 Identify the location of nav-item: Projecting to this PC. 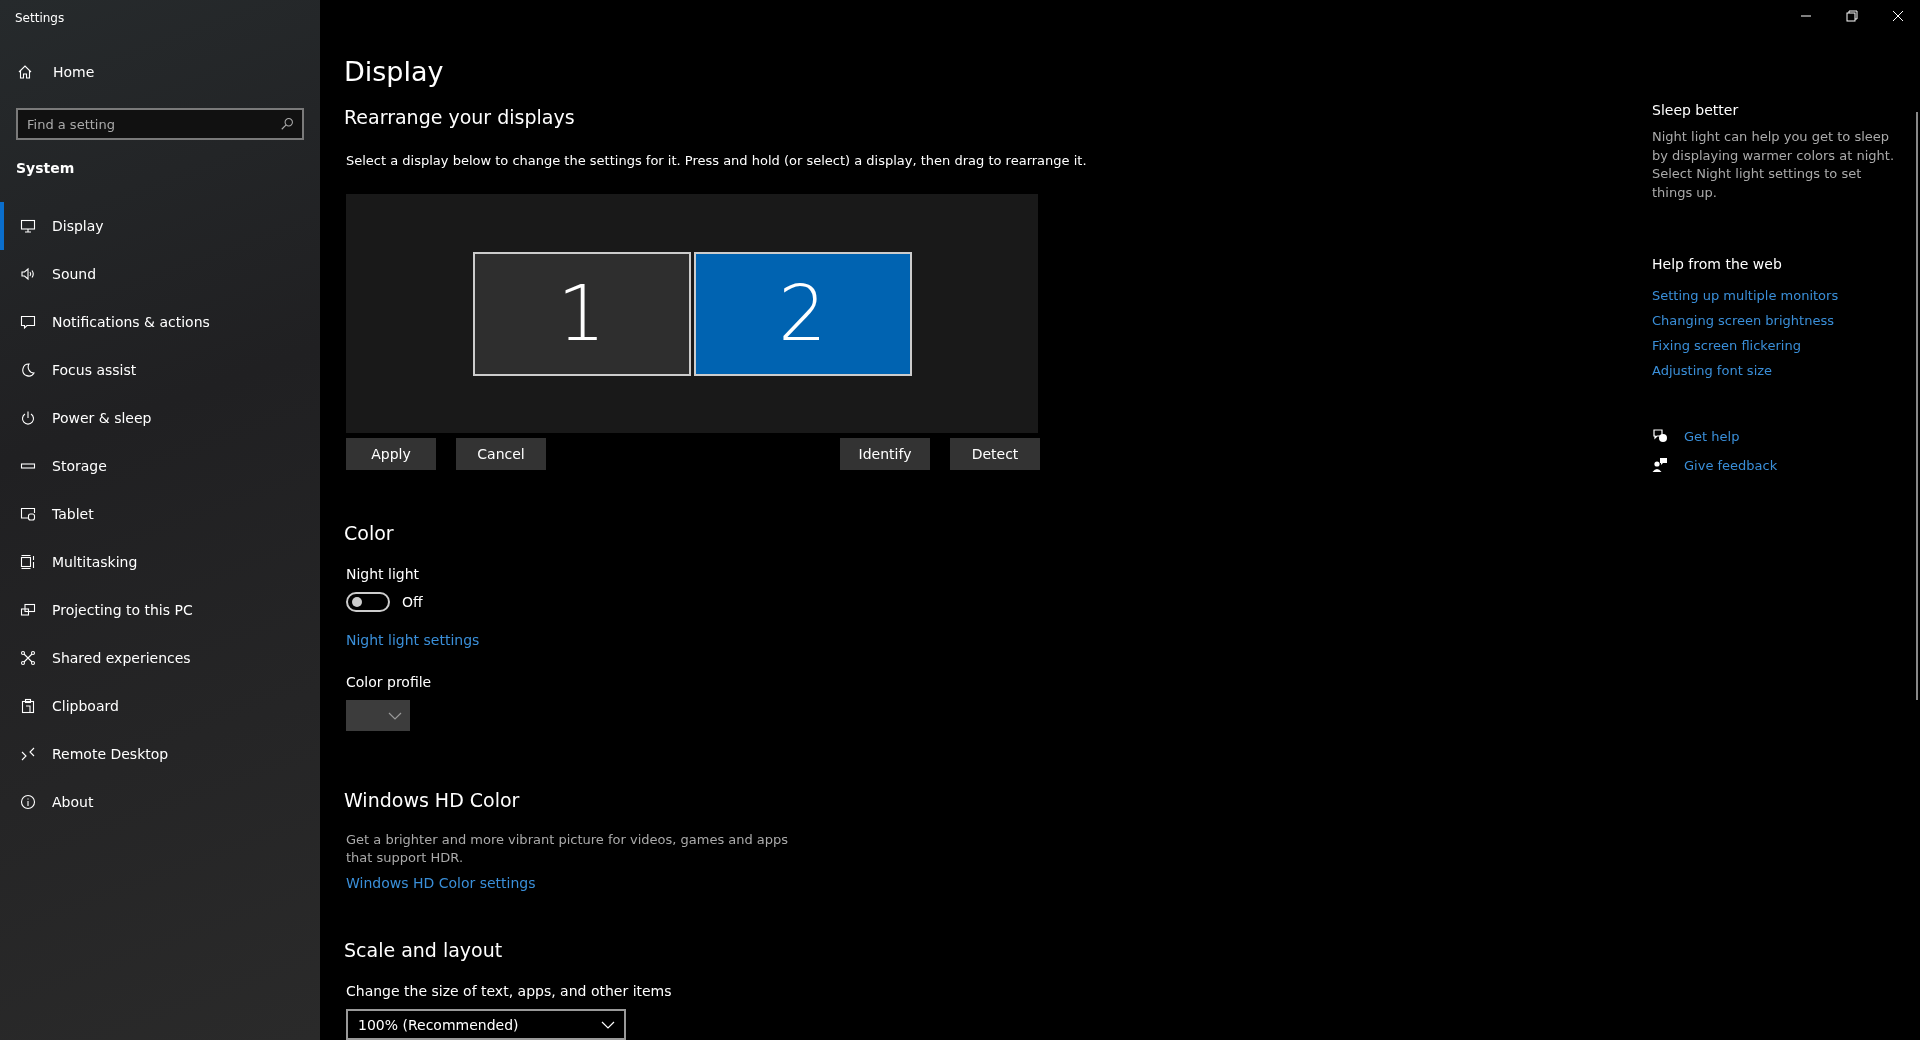
(160, 610).